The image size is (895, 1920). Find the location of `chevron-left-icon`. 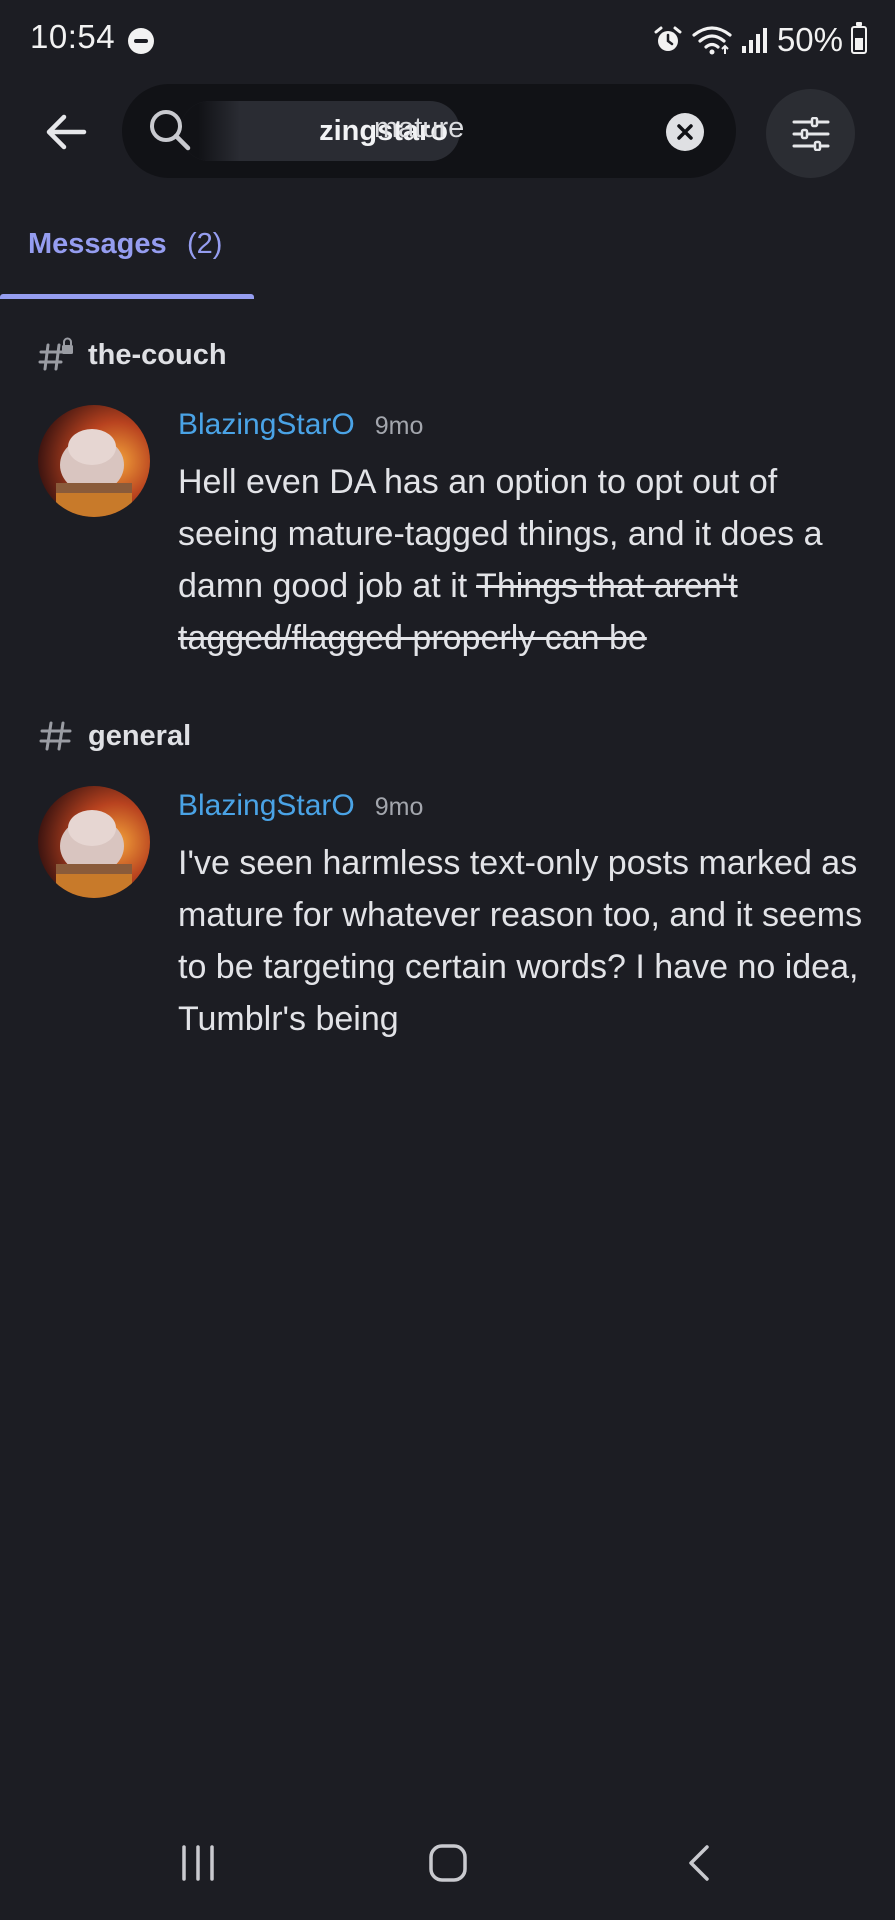

chevron-left-icon is located at coordinates (699, 1863).